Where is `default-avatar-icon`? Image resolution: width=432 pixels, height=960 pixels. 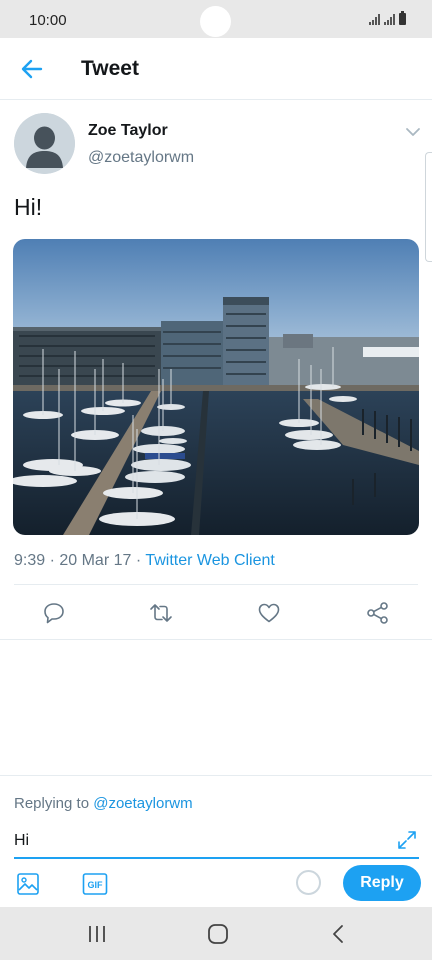
default-avatar-icon is located at coordinates (44, 143).